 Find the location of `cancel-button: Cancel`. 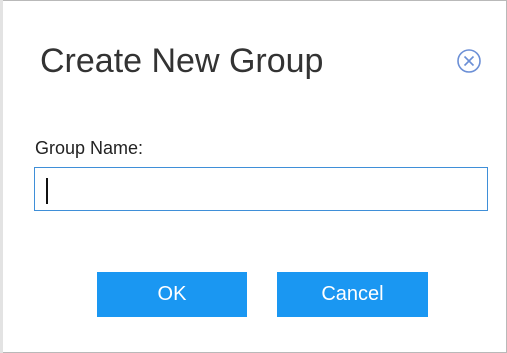

cancel-button: Cancel is located at coordinates (352, 294).